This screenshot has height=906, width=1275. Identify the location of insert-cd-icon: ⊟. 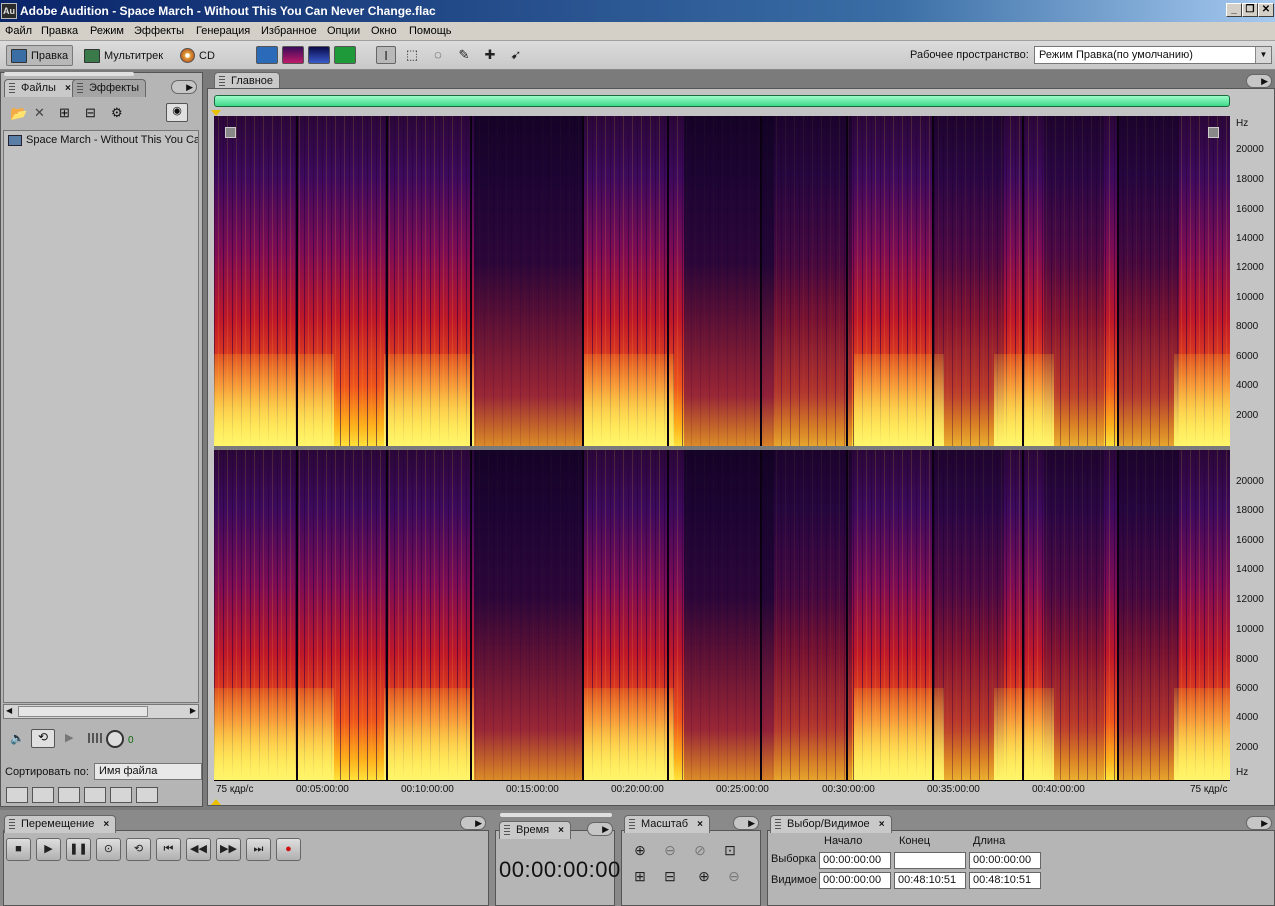
(94, 113).